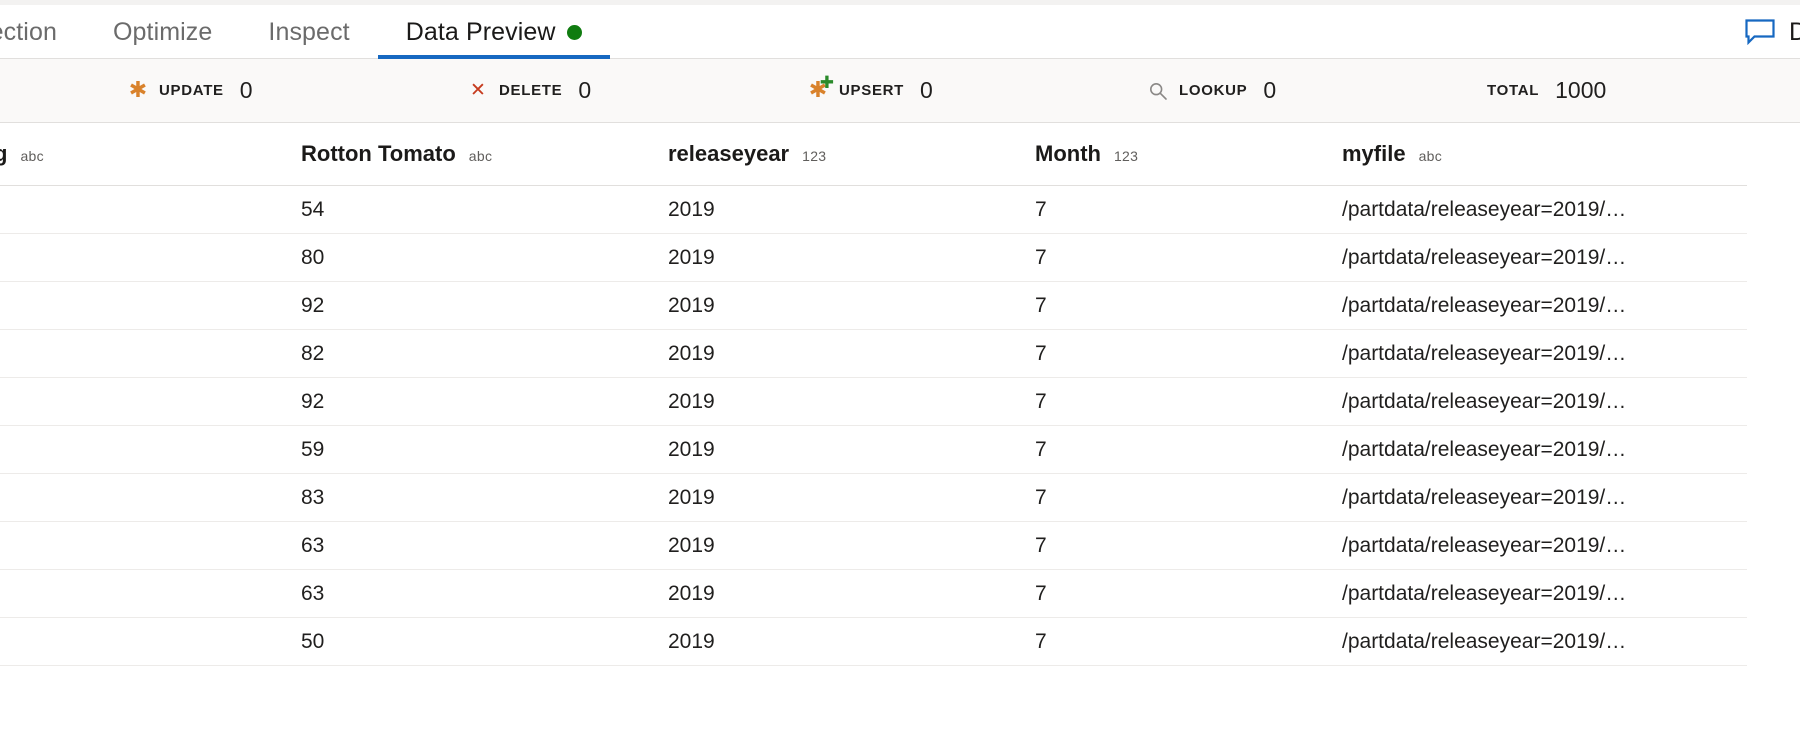 The width and height of the screenshot is (1800, 751). I want to click on description-label: Descript, so click(1794, 31).